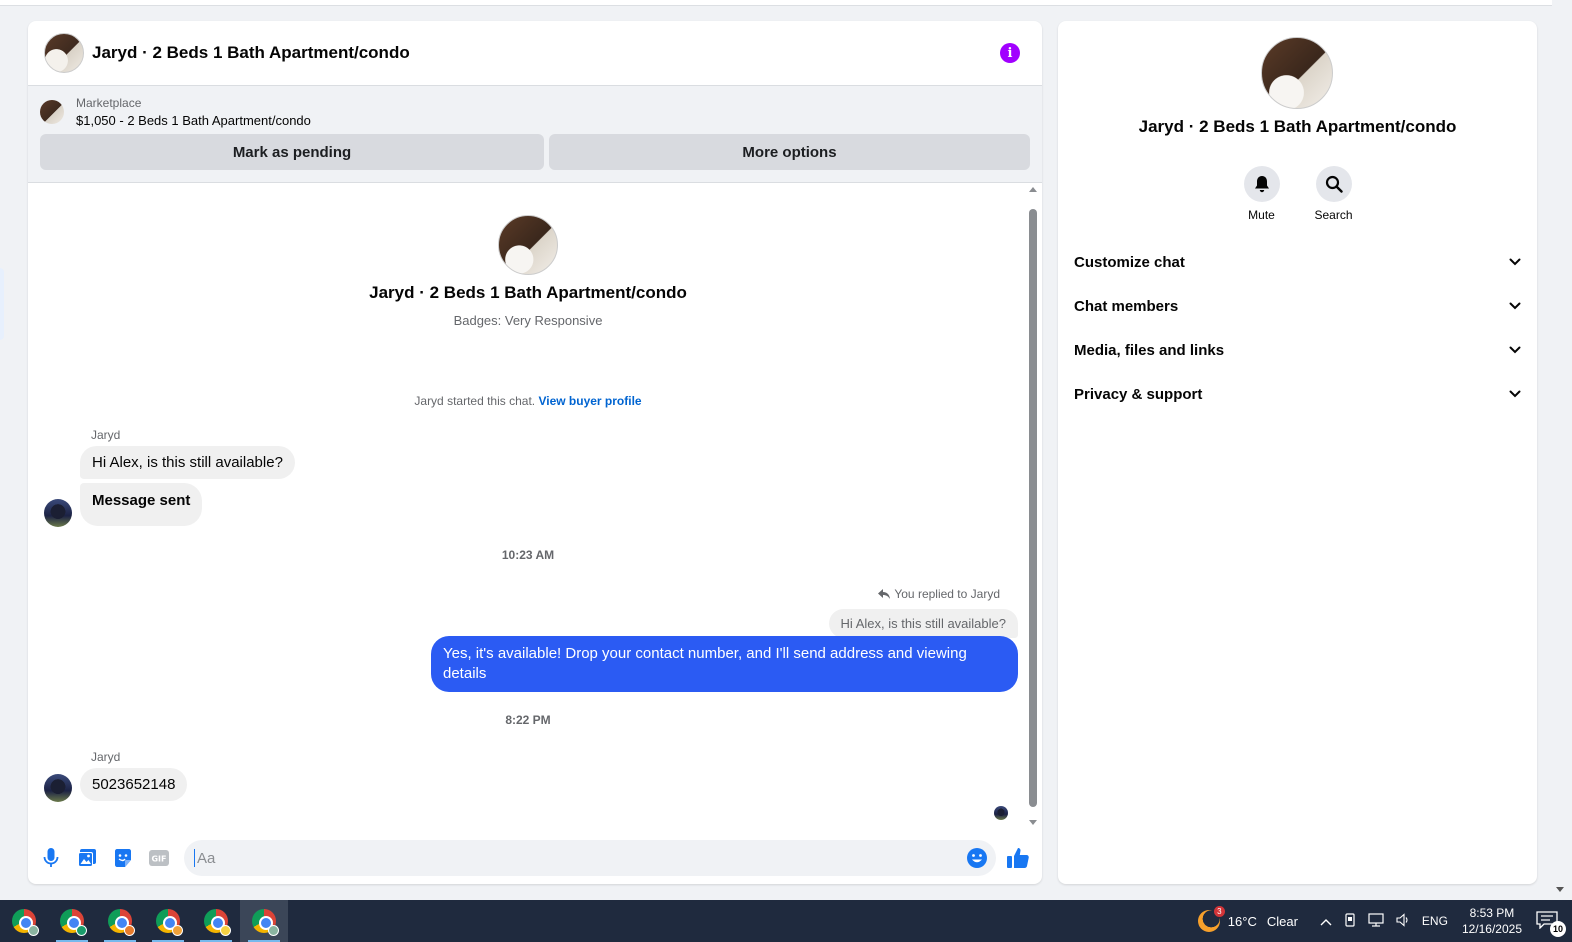 The width and height of the screenshot is (1572, 942). I want to click on more-options-button: More options, so click(789, 152).